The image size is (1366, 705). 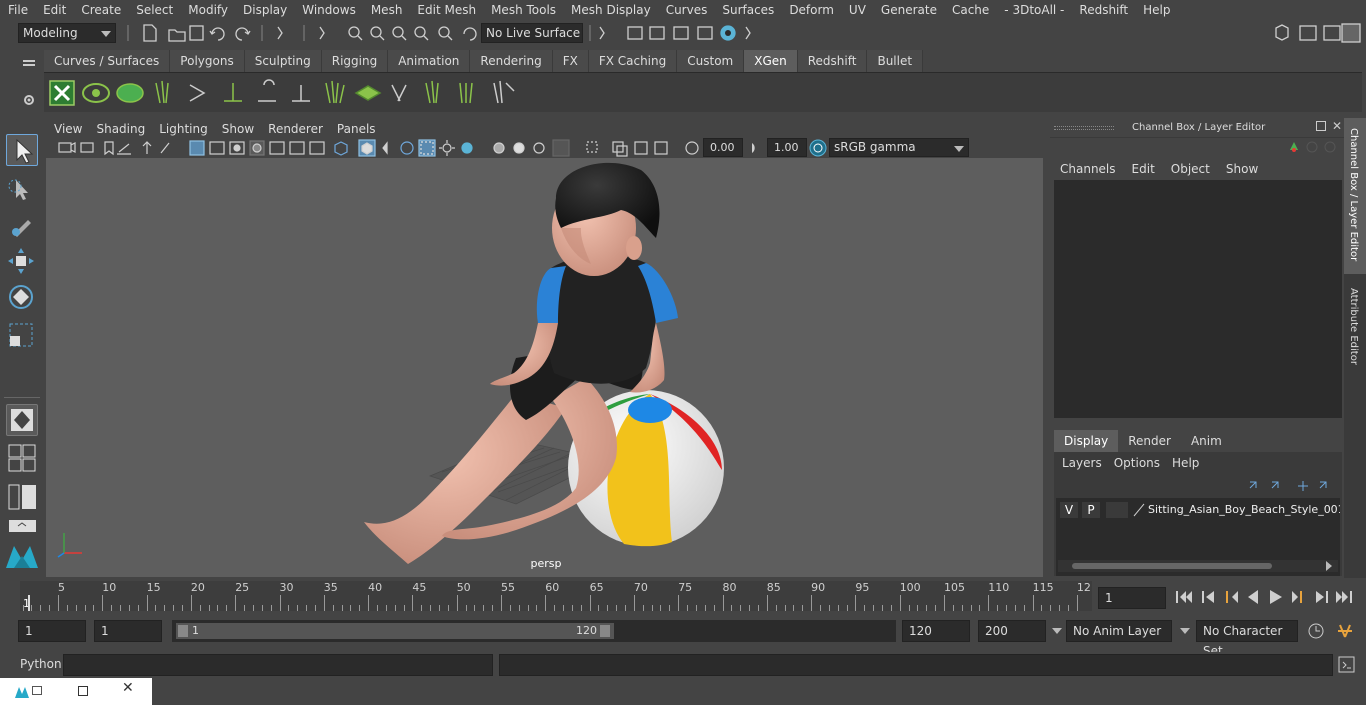 What do you see at coordinates (1347, 665) in the screenshot?
I see `script-editor-icon` at bounding box center [1347, 665].